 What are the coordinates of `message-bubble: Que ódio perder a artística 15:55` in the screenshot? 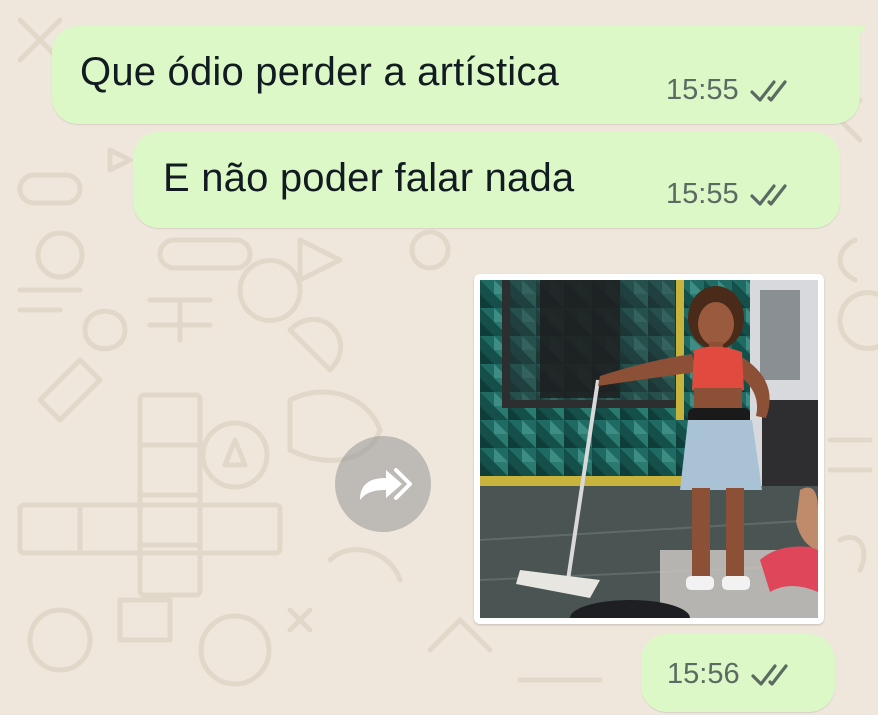 It's located at (456, 75).